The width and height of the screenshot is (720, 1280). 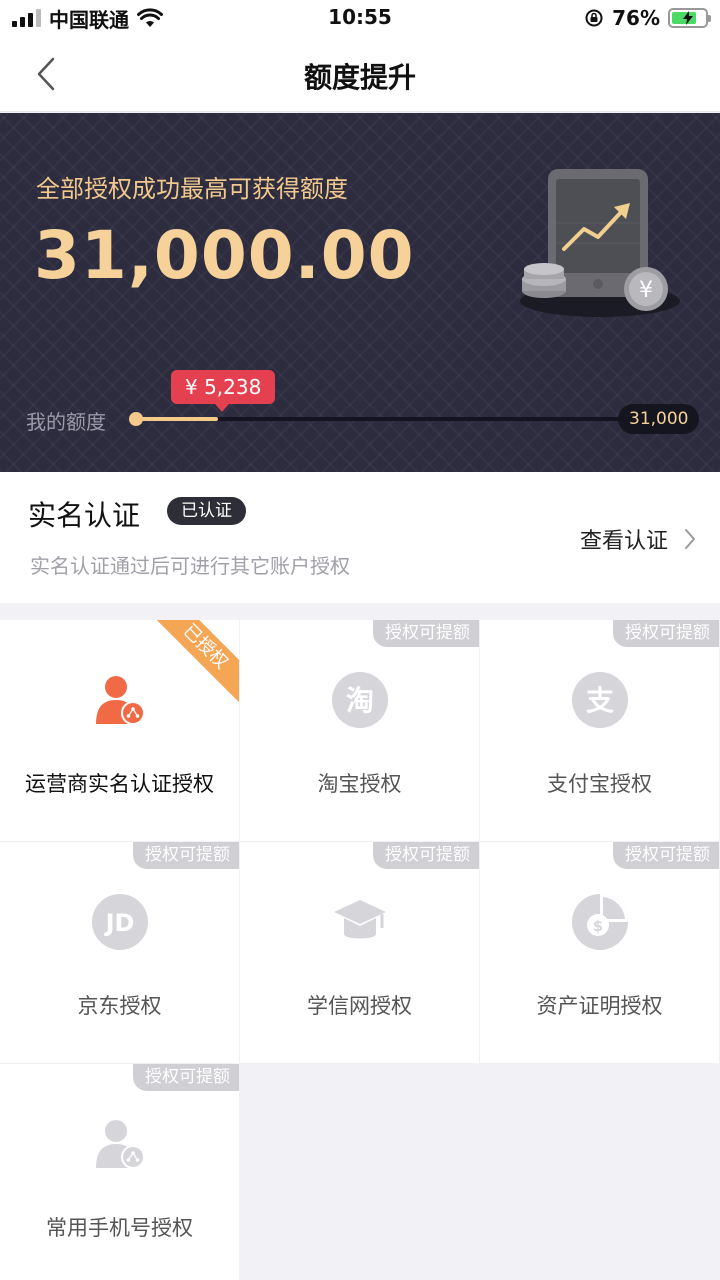 I want to click on battery-icon, so click(x=689, y=18).